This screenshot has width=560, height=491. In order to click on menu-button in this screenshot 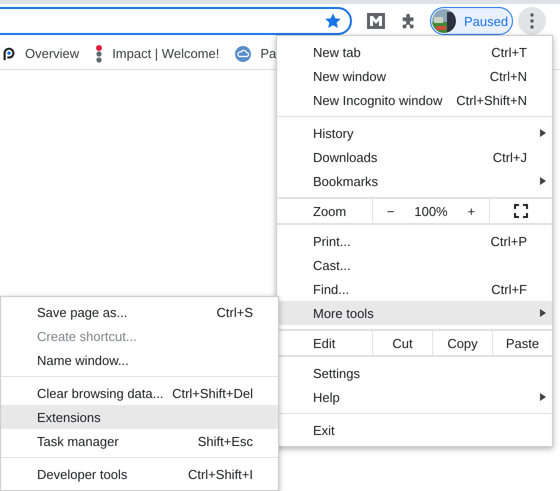, I will do `click(532, 21)`.